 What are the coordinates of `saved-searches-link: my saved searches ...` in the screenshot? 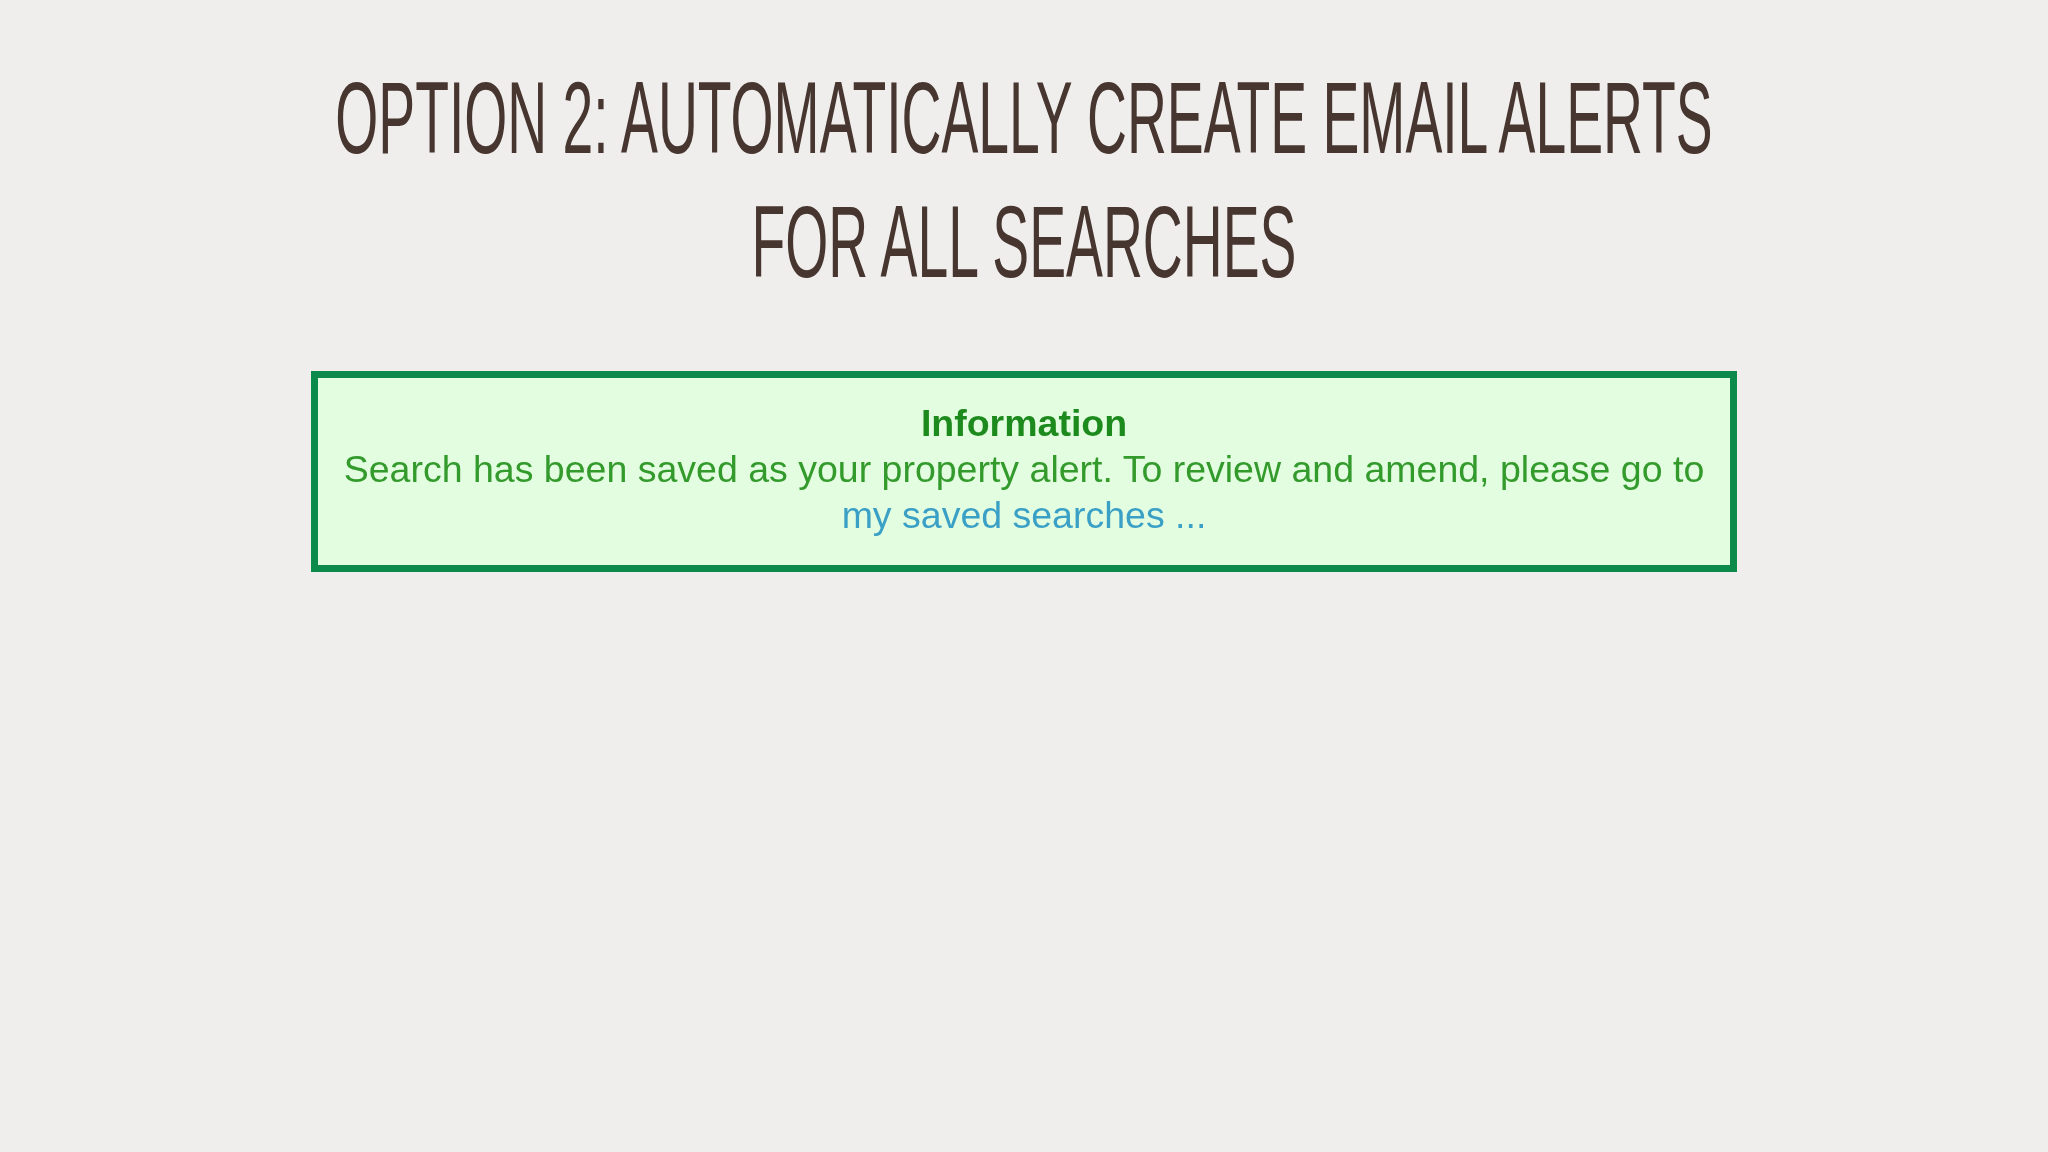 It's located at (1024, 515).